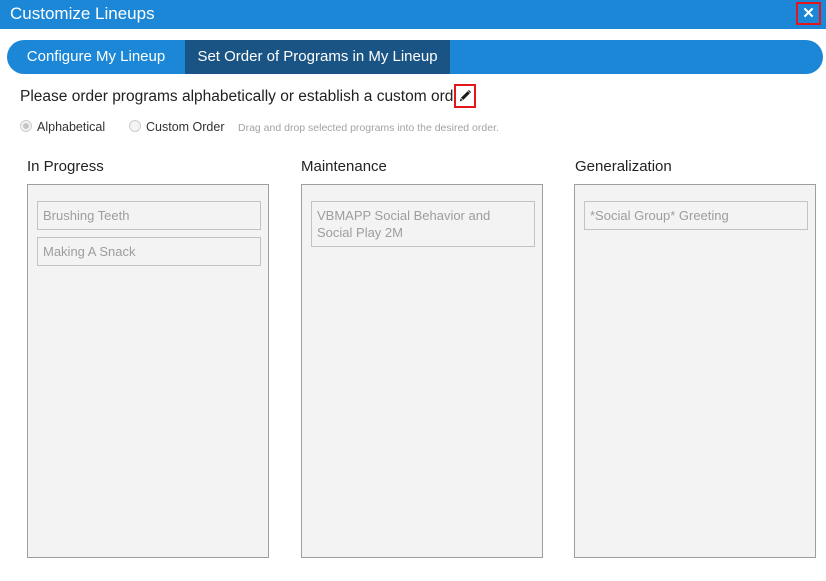  Describe the element at coordinates (149, 215) in the screenshot. I see `program-item: Brushing Teeth` at that location.